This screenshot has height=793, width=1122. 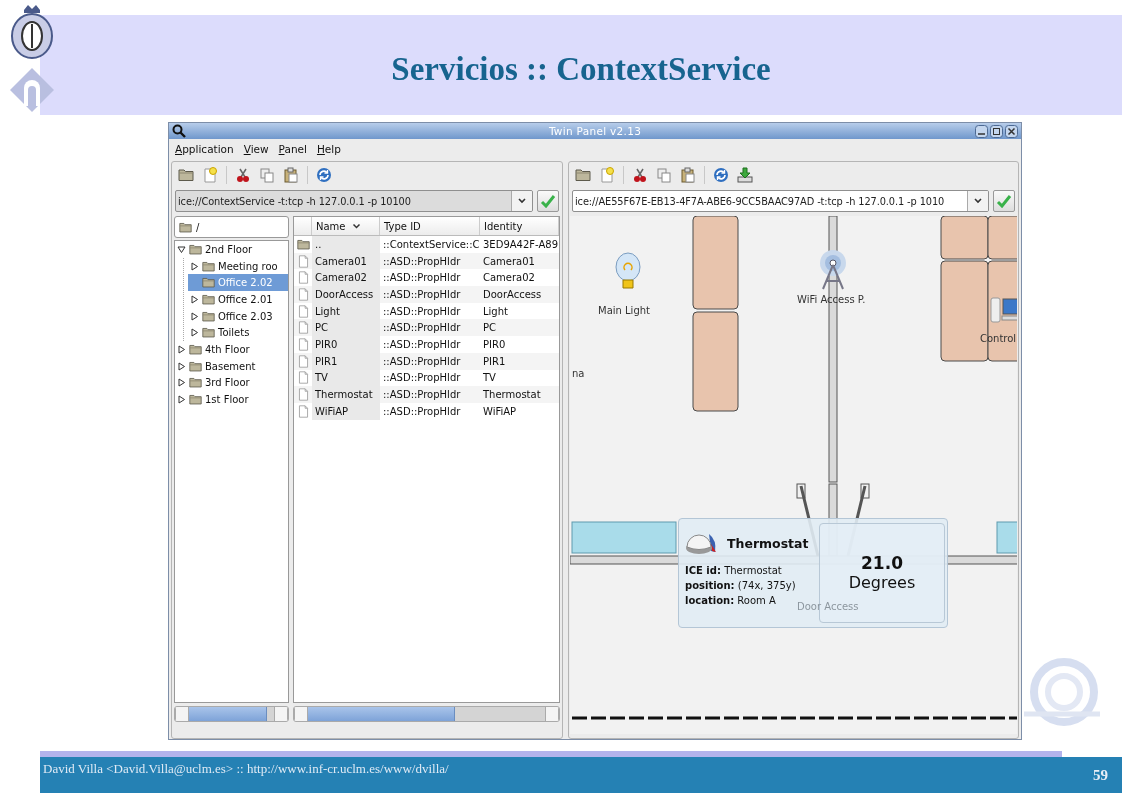 What do you see at coordinates (978, 201) in the screenshot?
I see `chevron-down-icon` at bounding box center [978, 201].